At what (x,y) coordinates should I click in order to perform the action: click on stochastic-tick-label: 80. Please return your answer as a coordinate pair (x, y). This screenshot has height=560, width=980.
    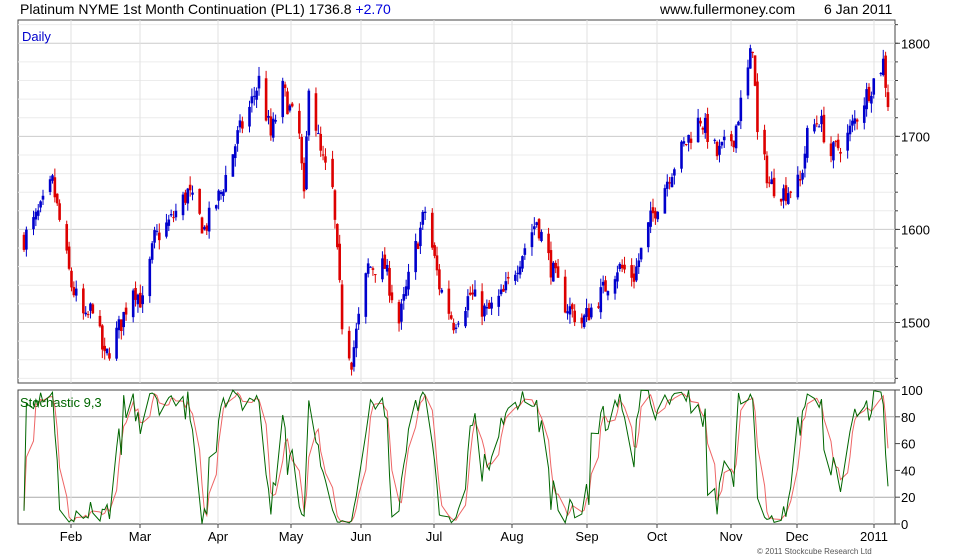
    Looking at the image, I should click on (908, 417).